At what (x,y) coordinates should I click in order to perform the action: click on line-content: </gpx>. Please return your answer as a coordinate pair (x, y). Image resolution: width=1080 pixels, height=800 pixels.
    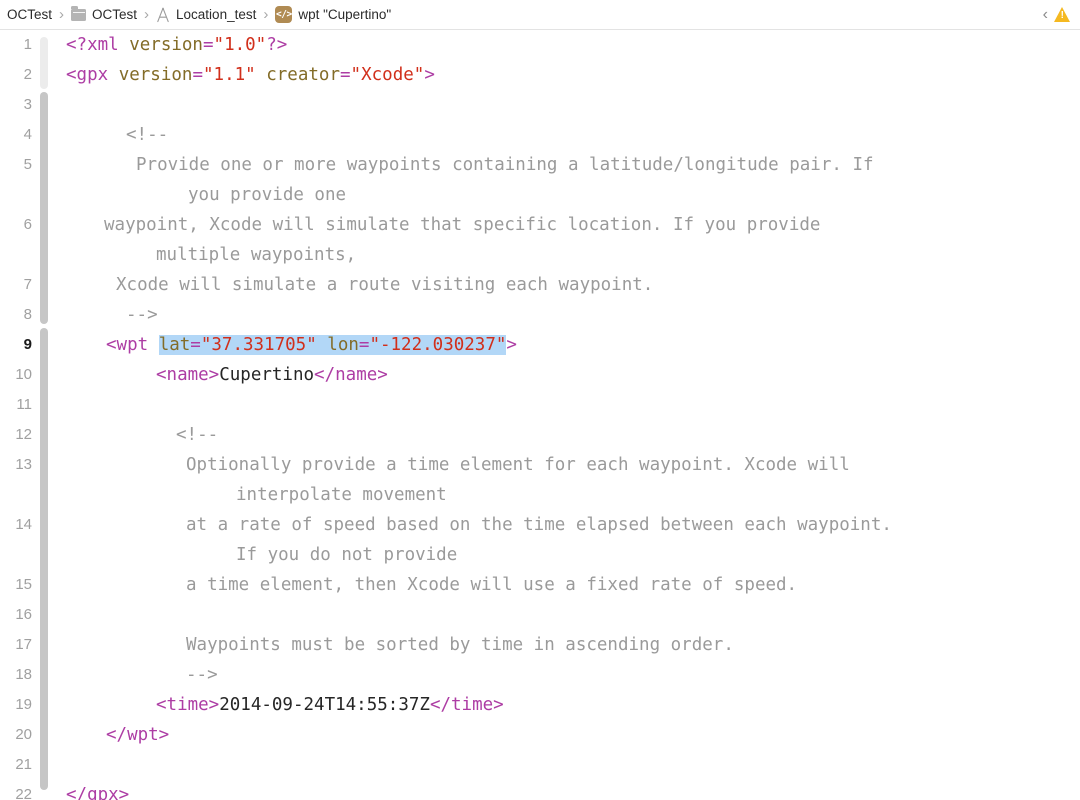
    Looking at the image, I should click on (558, 790).